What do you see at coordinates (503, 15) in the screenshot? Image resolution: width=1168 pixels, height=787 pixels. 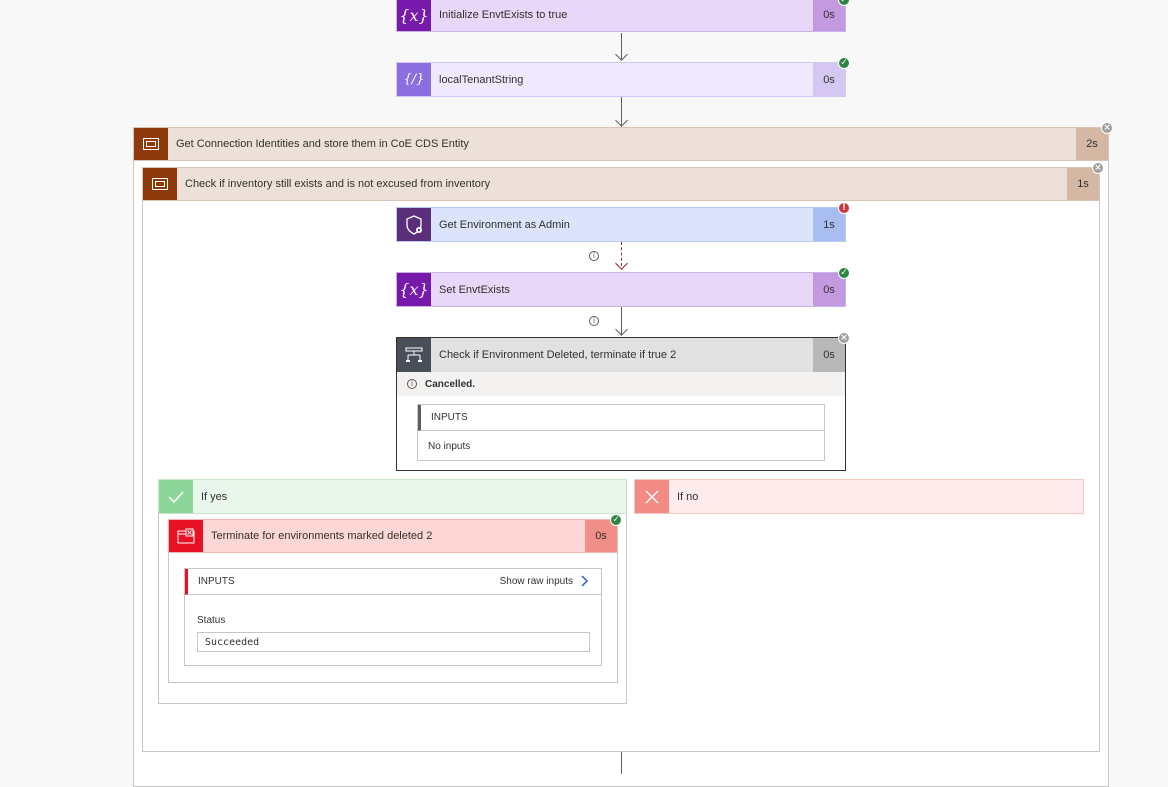 I see `step-title: Initialize EnvtExists to true` at bounding box center [503, 15].